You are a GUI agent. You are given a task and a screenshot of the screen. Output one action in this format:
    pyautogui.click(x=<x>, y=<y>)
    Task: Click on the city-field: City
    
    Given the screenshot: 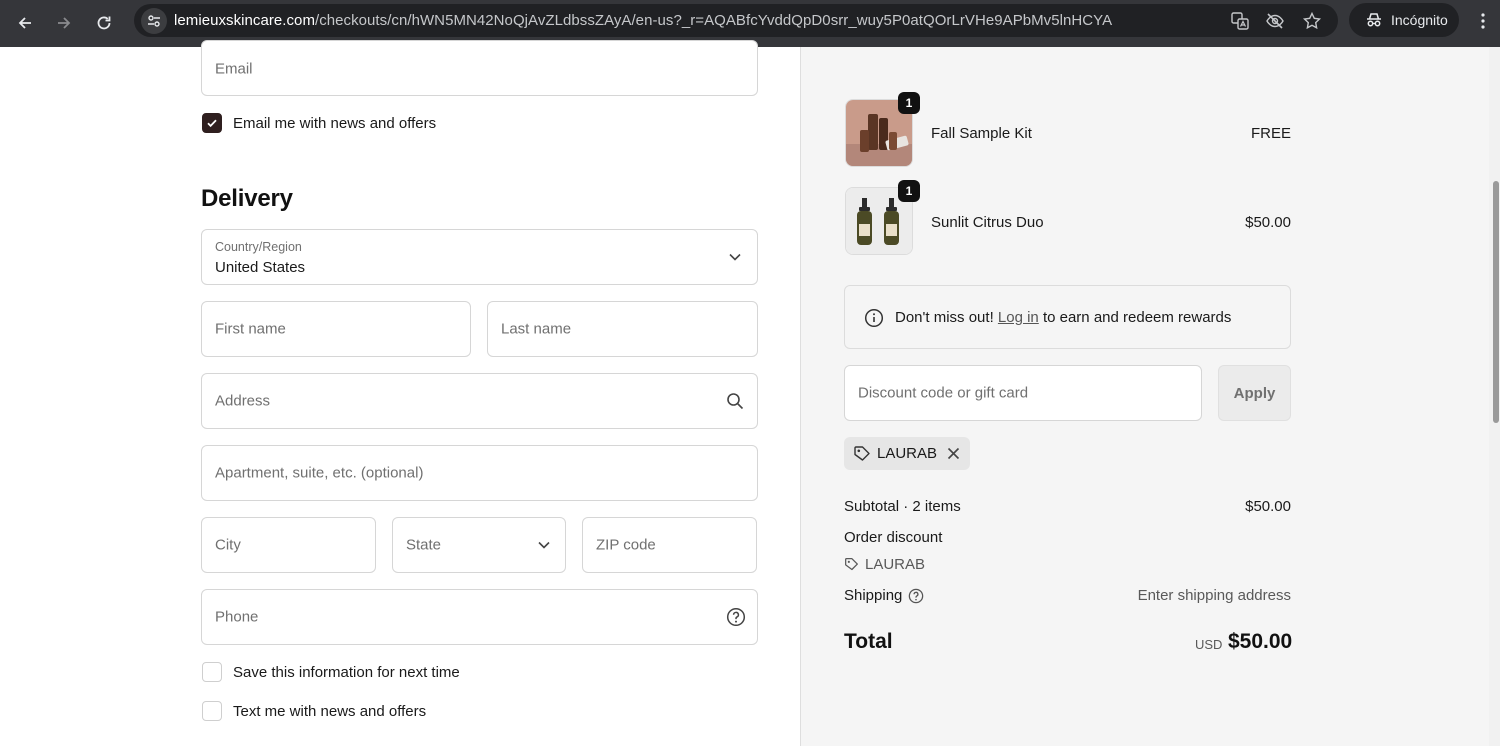 What is the action you would take?
    pyautogui.click(x=288, y=545)
    